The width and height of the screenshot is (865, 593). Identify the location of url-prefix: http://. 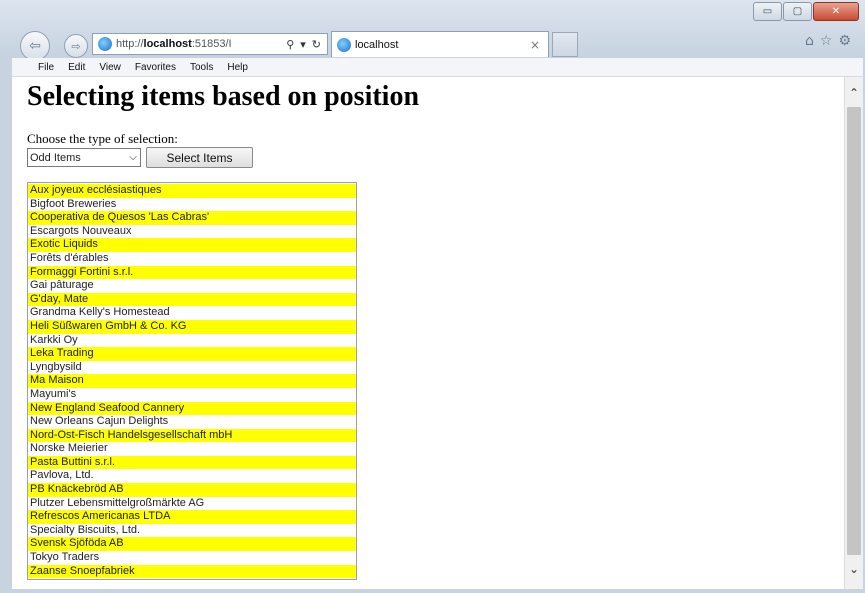
(130, 44).